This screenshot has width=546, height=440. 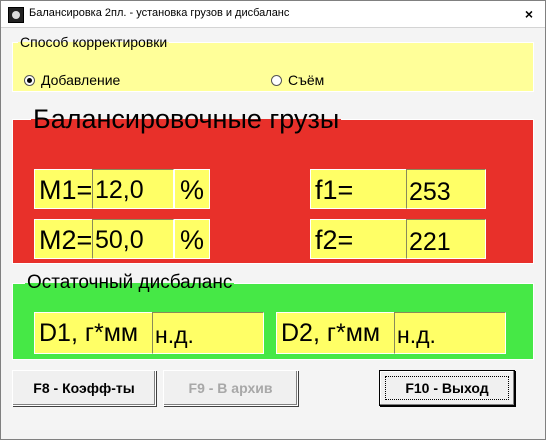 I want to click on m2-value: 50,0, so click(x=133, y=239).